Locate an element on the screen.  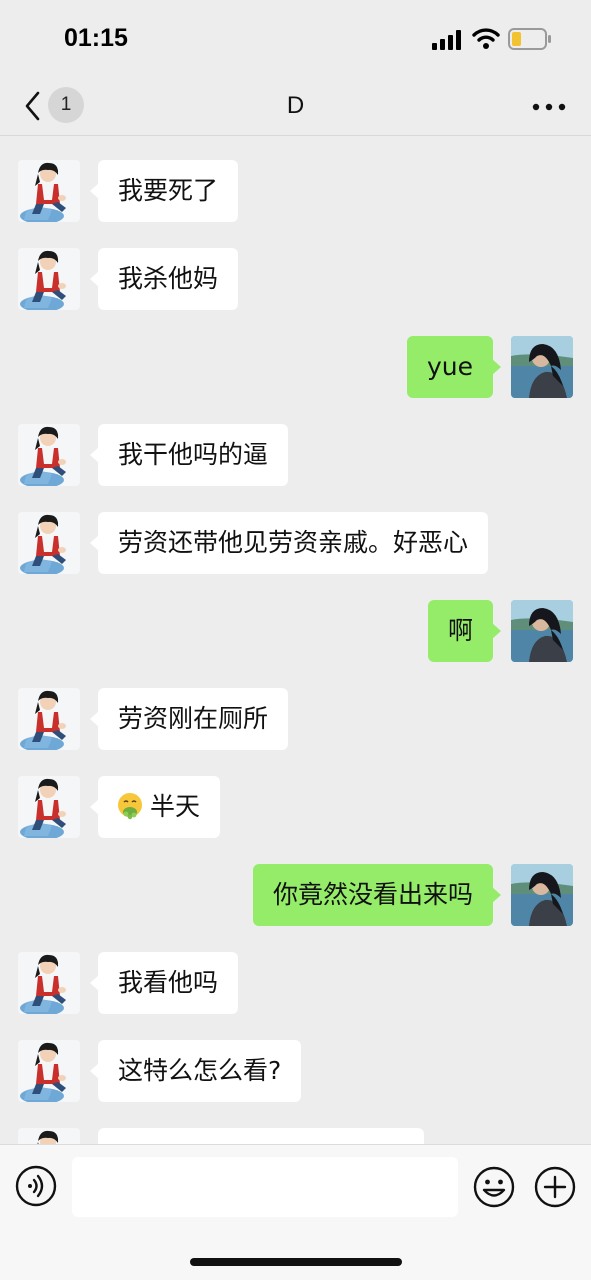
cellular-signal-icon is located at coordinates (446, 40).